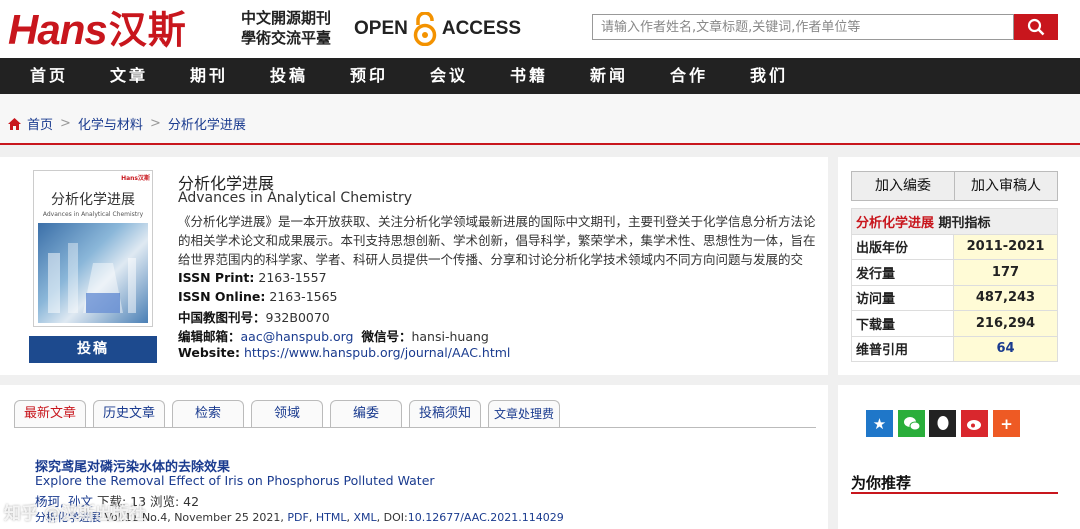  What do you see at coordinates (529, 76) in the screenshot?
I see `nav-books: 书籍` at bounding box center [529, 76].